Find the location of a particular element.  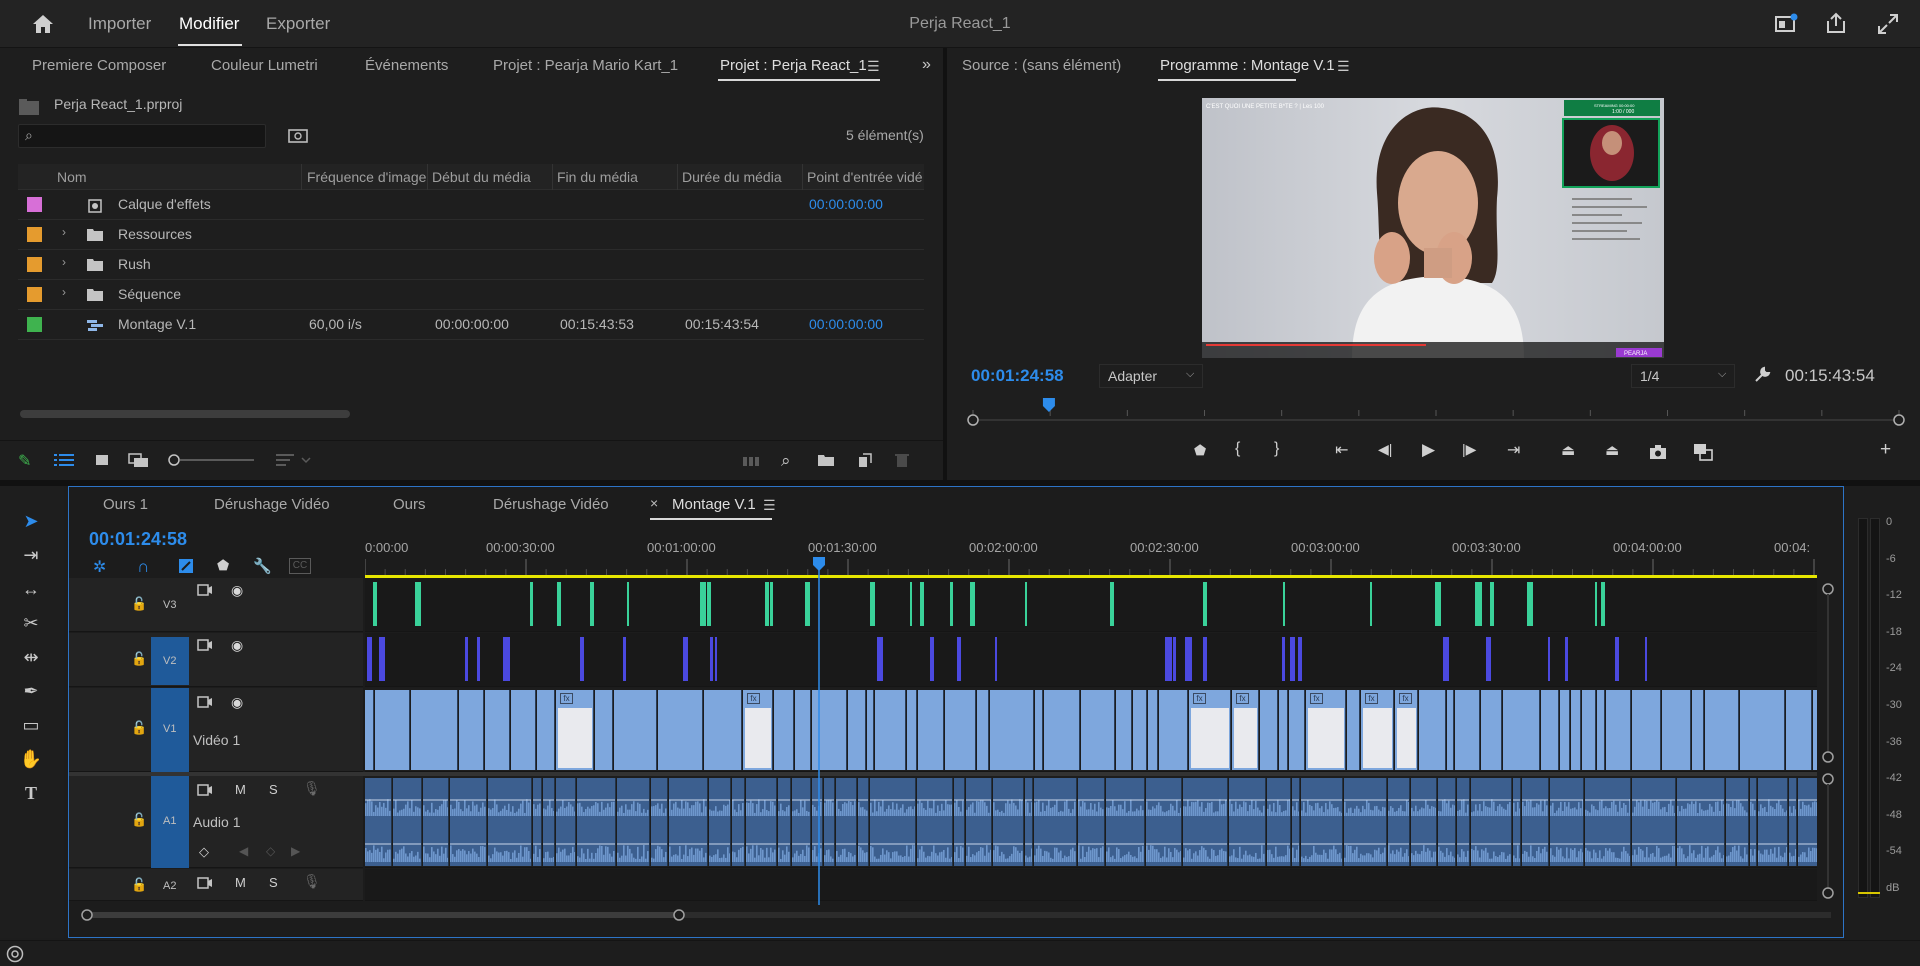

col-frequence: Fréquence d'image is located at coordinates (366, 177).